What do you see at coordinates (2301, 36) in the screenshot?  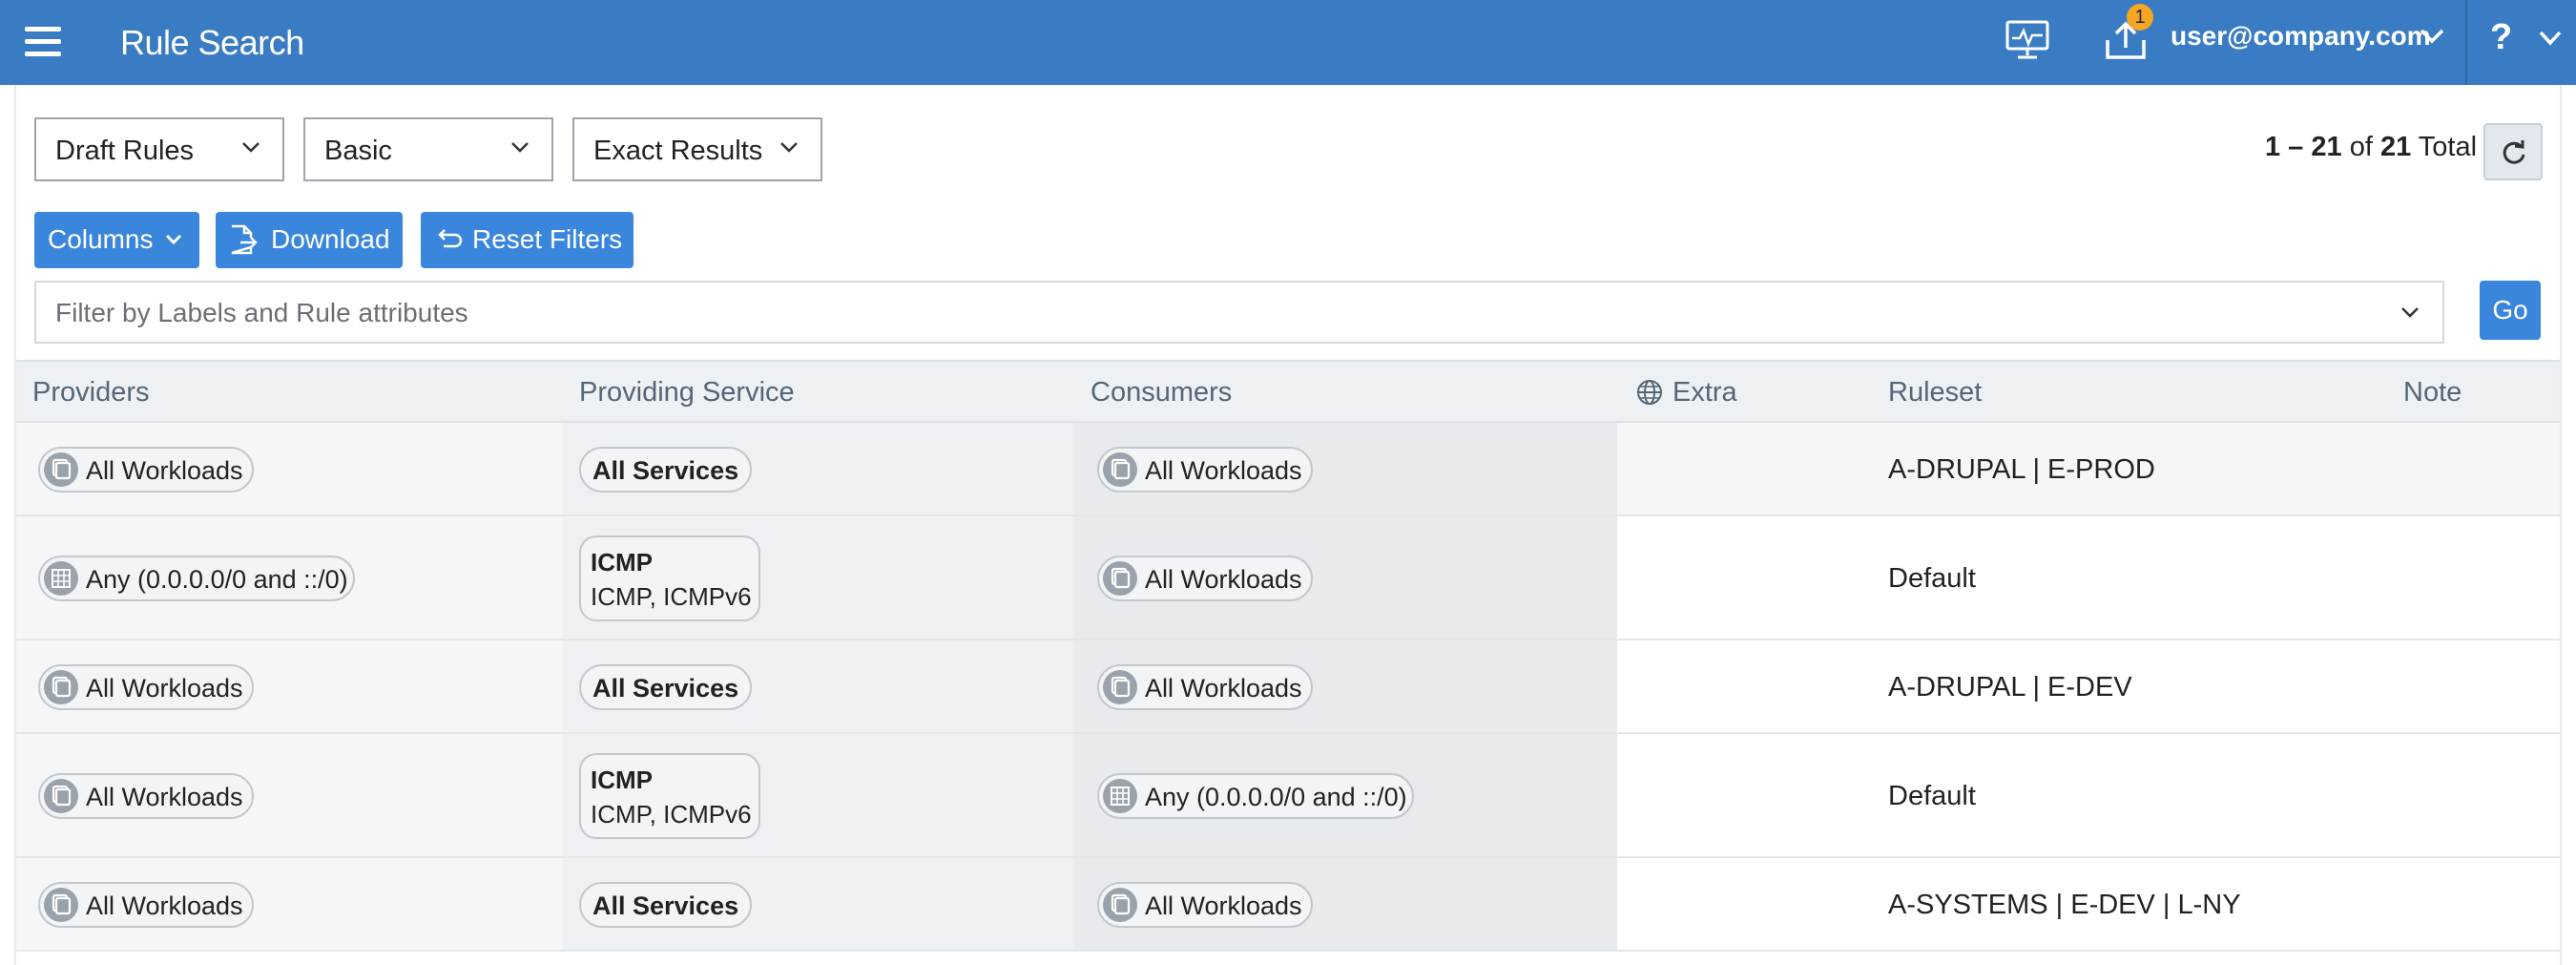 I see `user-menu: user@company.com` at bounding box center [2301, 36].